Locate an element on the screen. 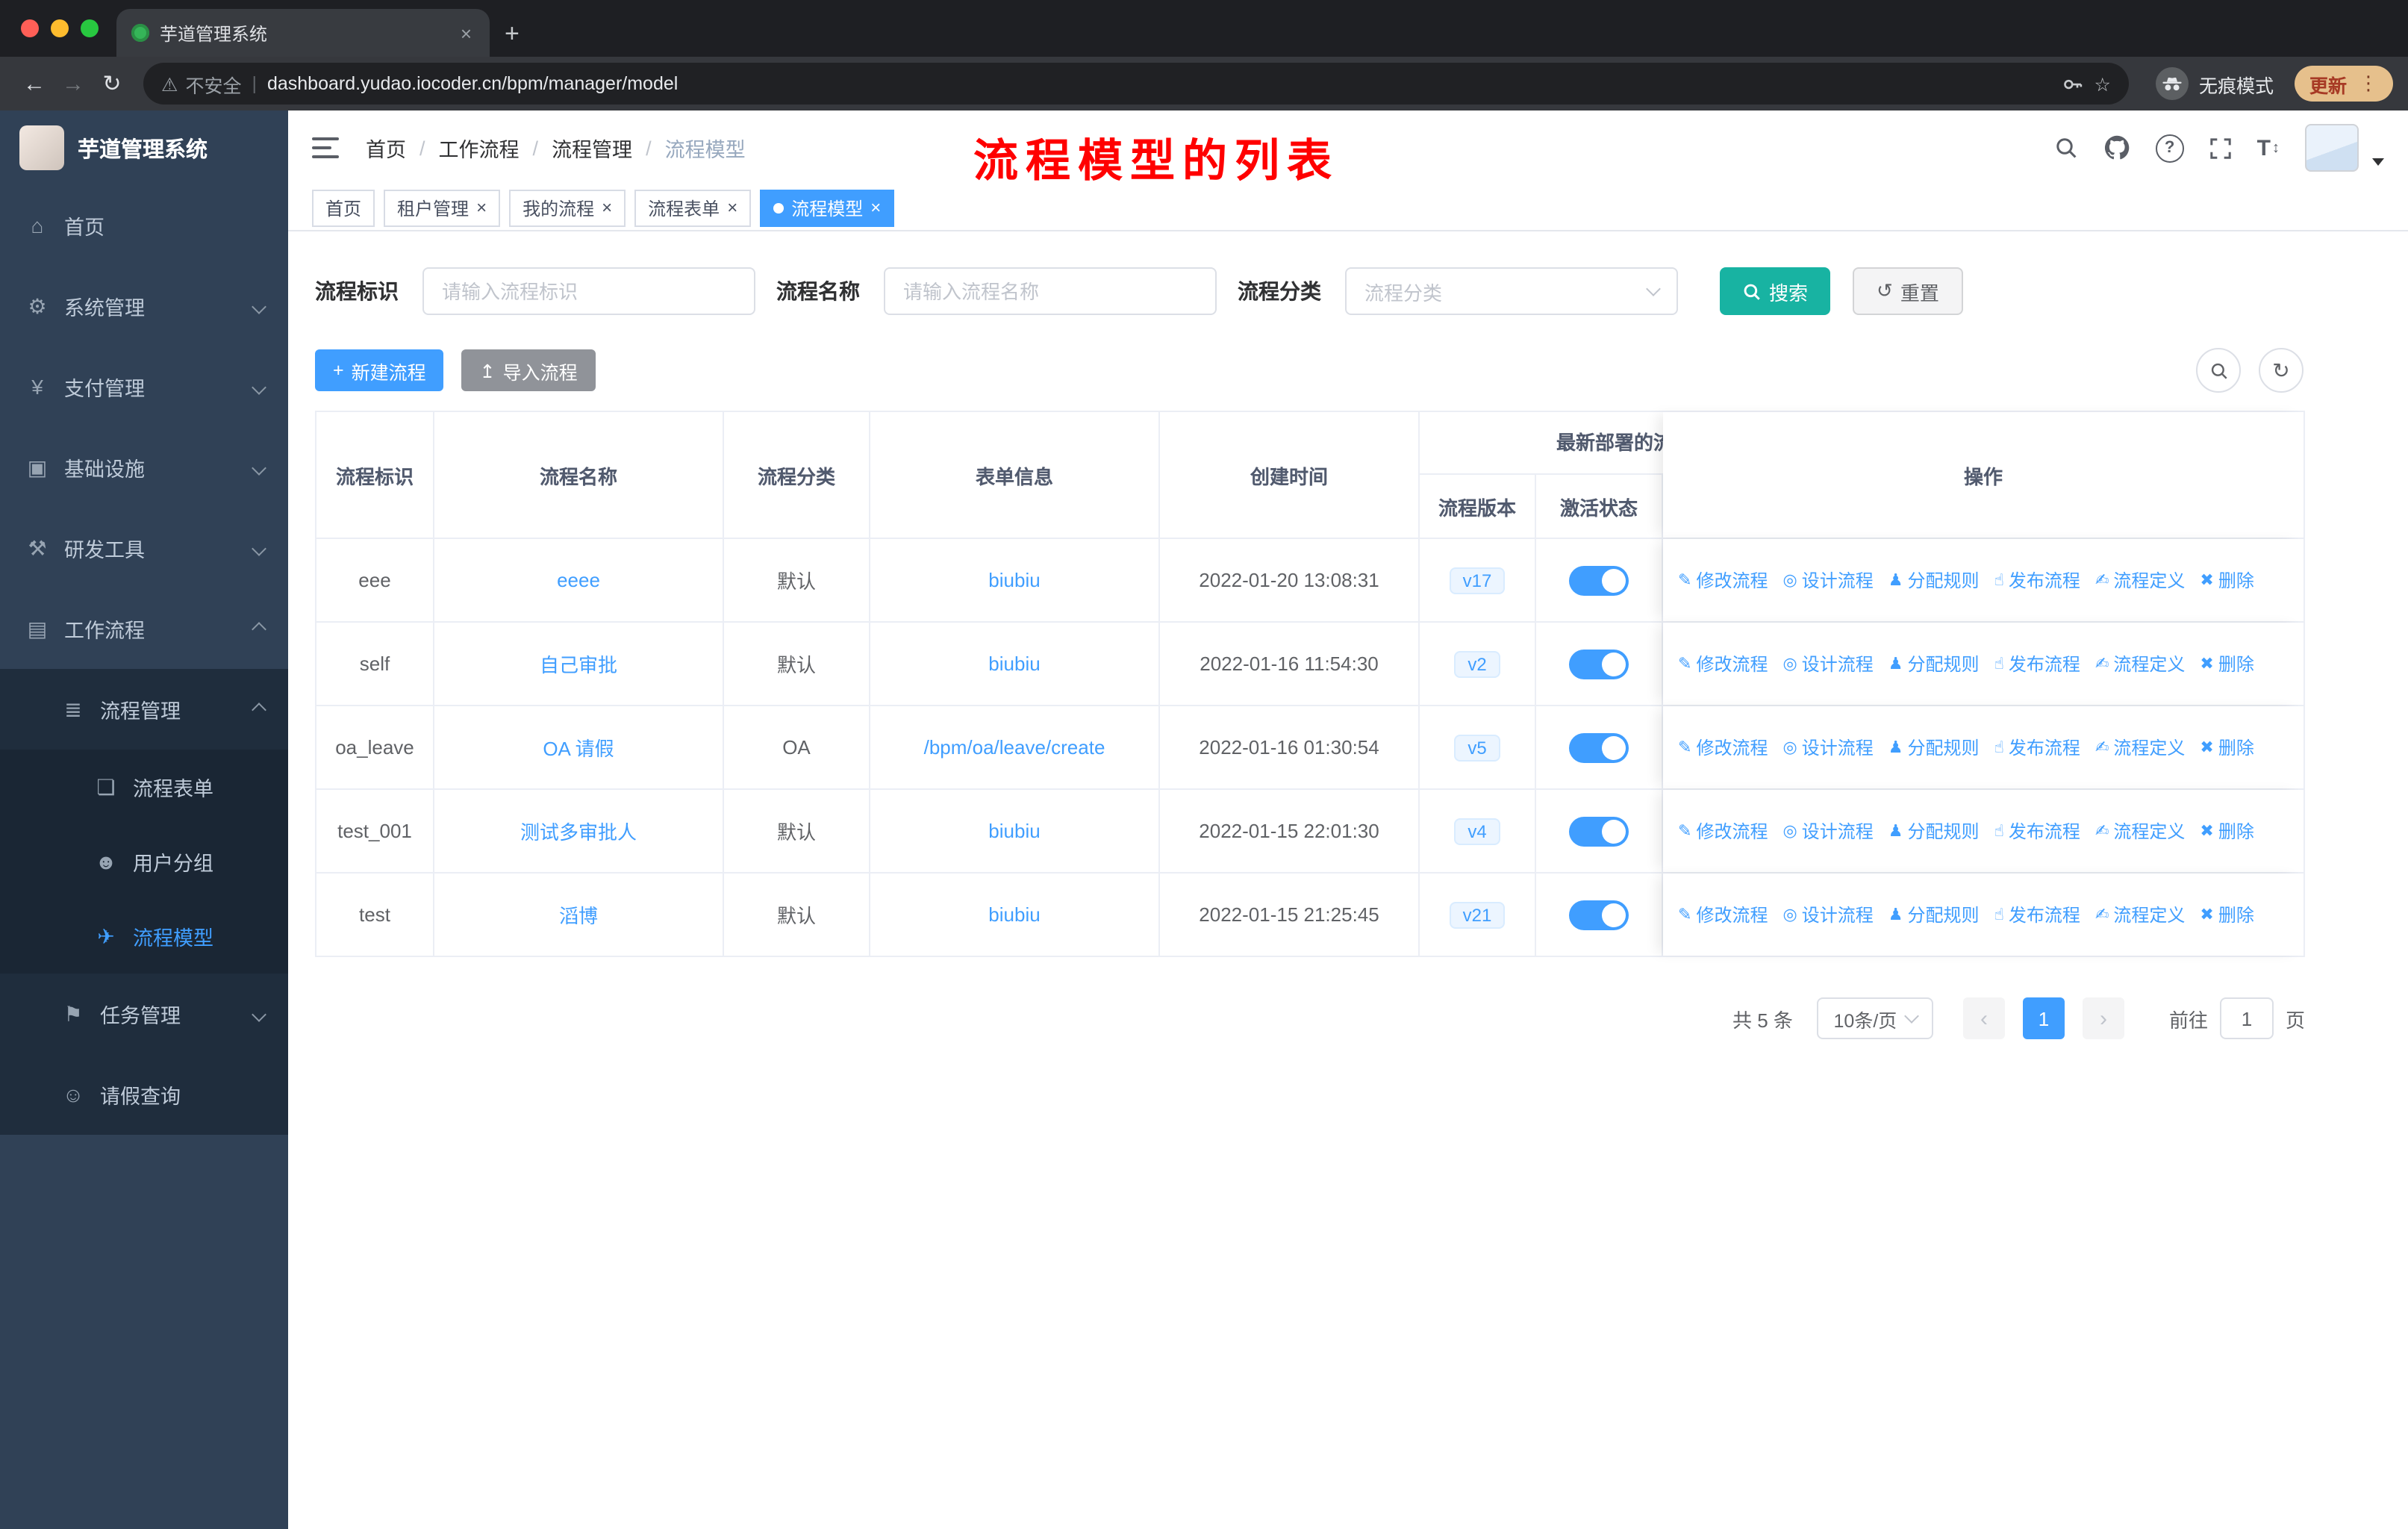  process-name-link: 测试多审批人 is located at coordinates (578, 831).